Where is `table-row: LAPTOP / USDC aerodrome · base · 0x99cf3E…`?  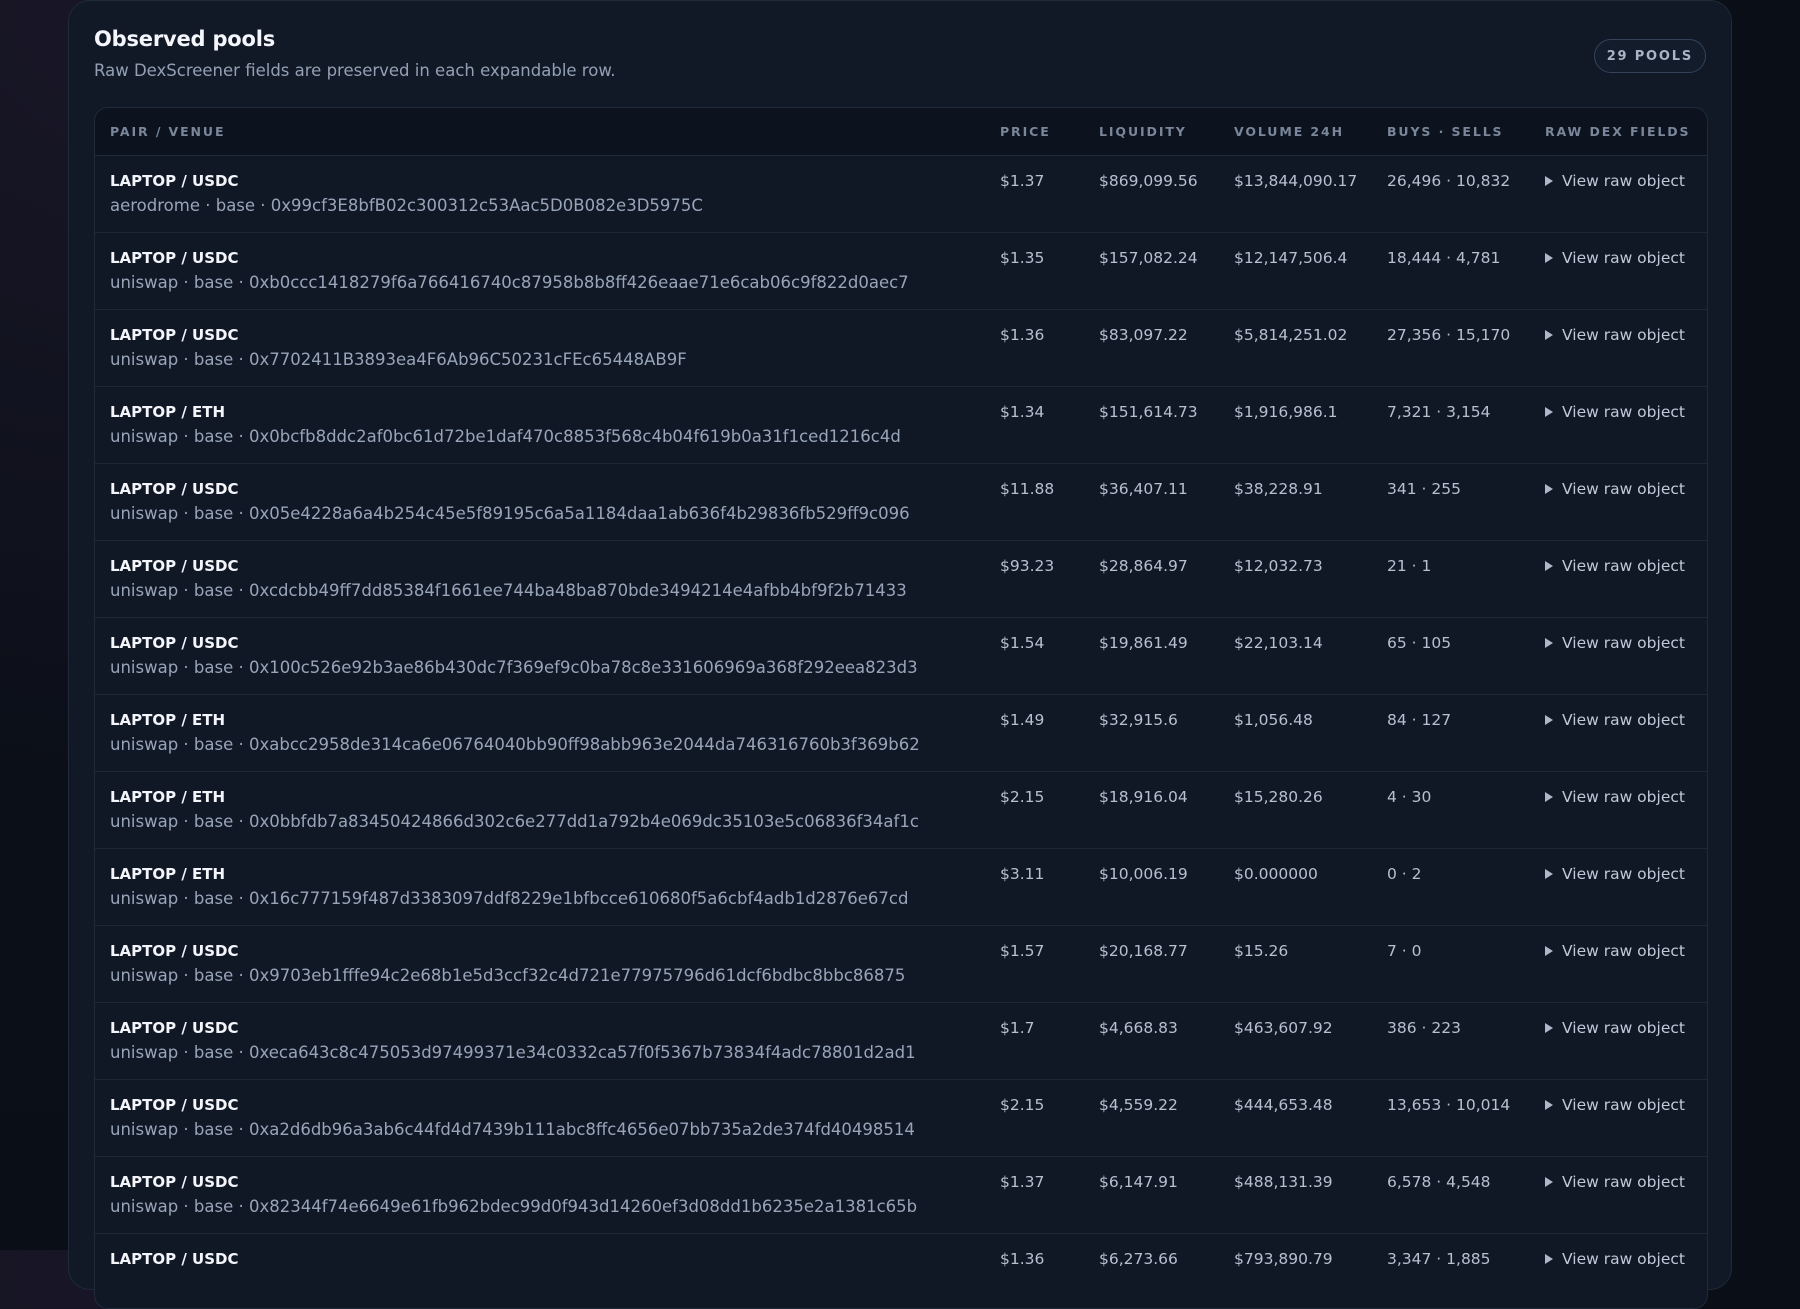 table-row: LAPTOP / USDC aerodrome · base · 0x99cf3E… is located at coordinates (901, 194).